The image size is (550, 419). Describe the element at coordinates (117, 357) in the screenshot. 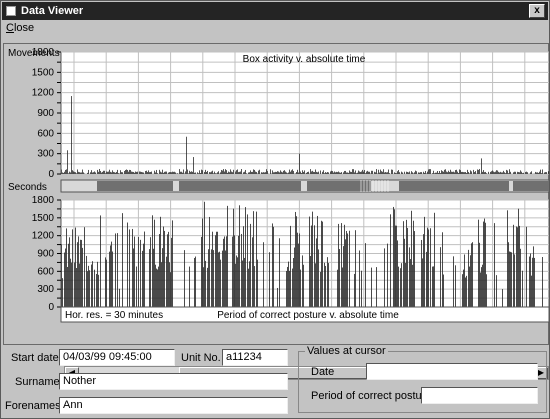

I see `start-date-field: 04/03/99 09:45:00` at that location.